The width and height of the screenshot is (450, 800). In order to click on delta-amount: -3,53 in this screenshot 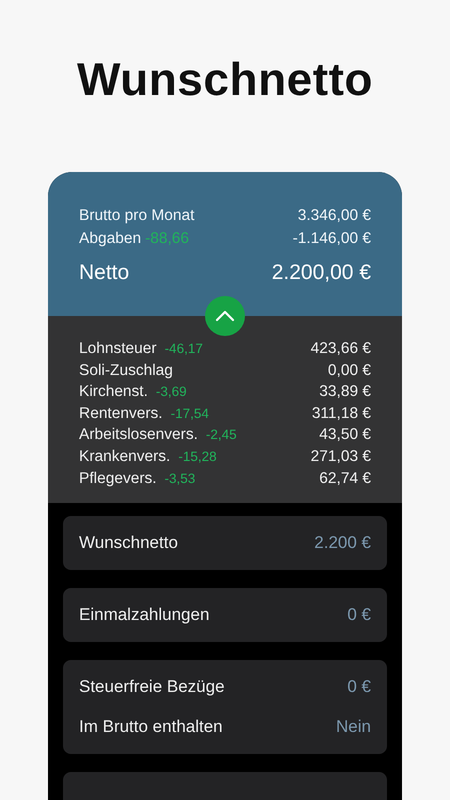, I will do `click(180, 479)`.